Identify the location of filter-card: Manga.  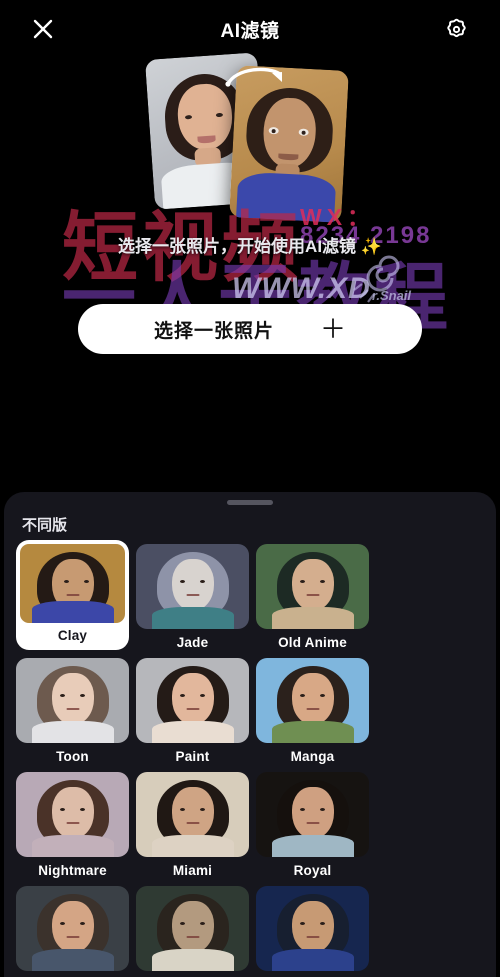
(312, 711).